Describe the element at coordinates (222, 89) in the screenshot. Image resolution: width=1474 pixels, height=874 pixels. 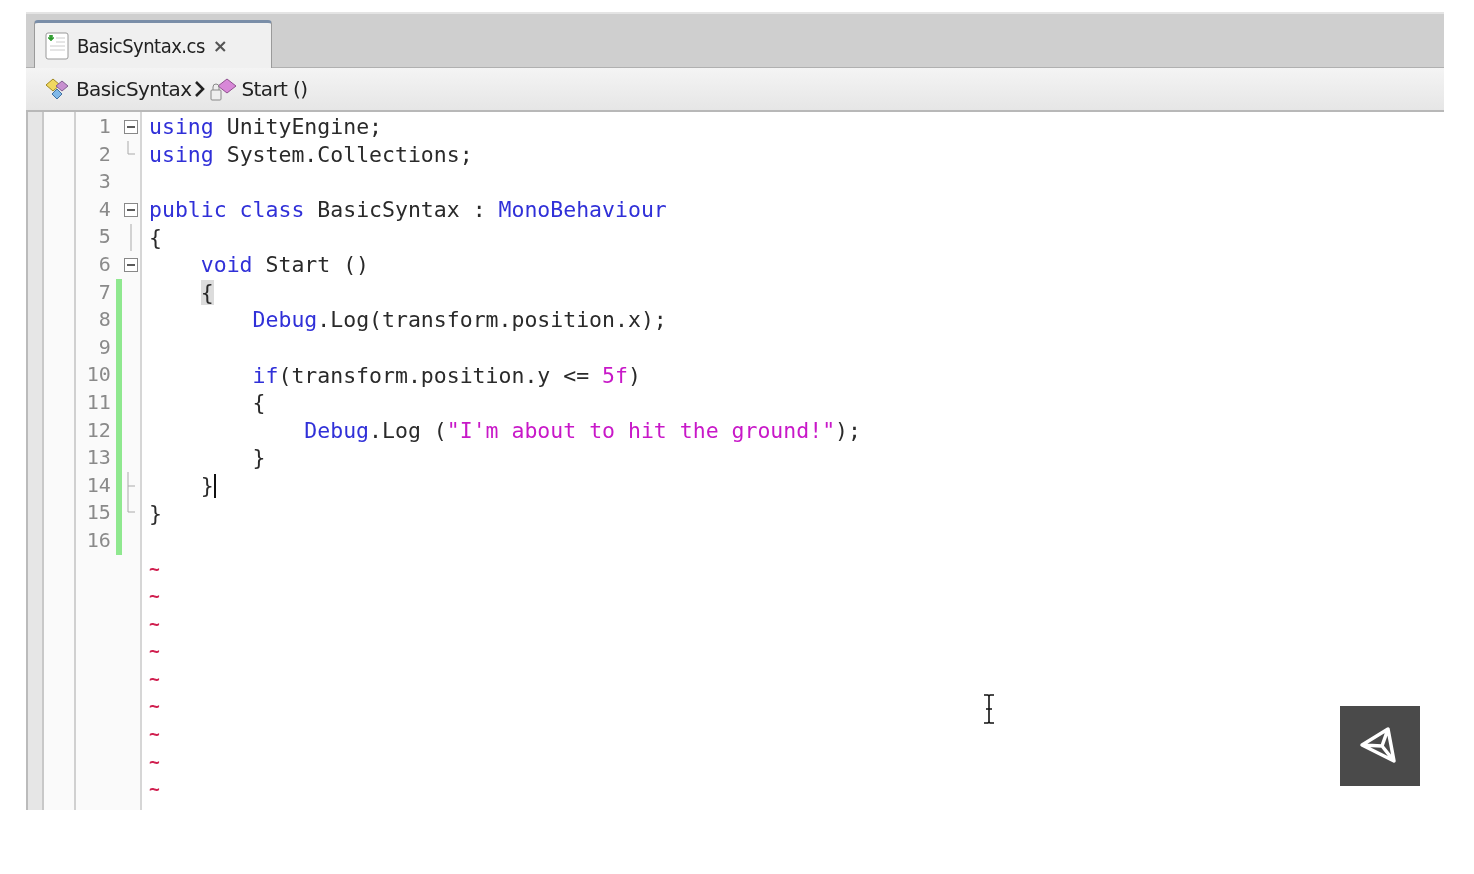
I see `method-icon` at that location.